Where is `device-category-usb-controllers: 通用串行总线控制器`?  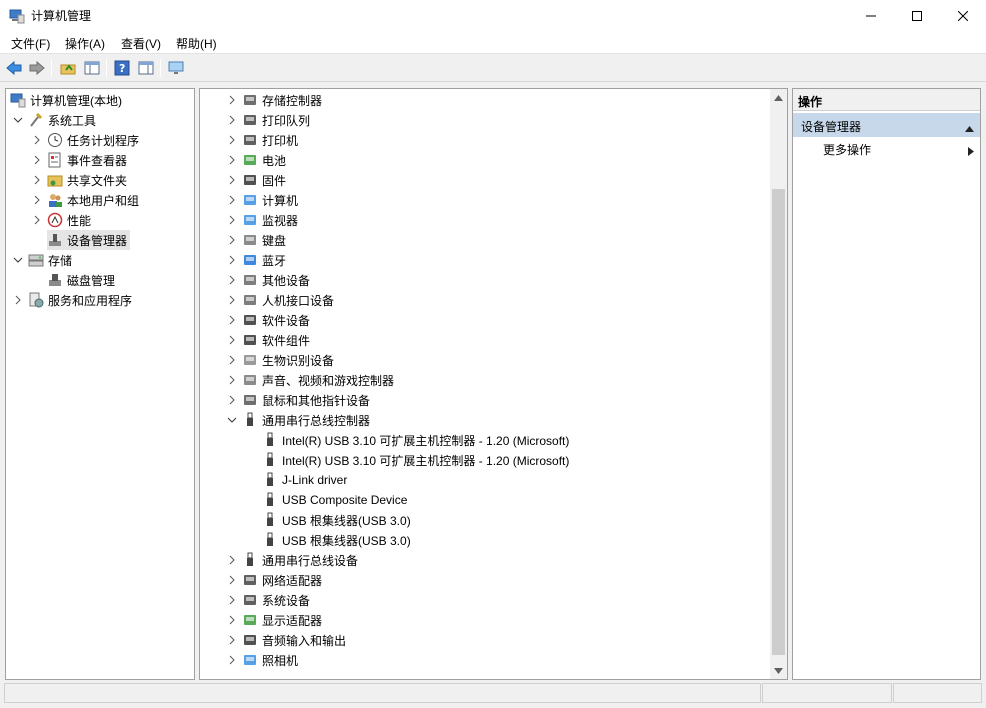
device-category-usb-controllers: 通用串行总线控制器 is located at coordinates (298, 420).